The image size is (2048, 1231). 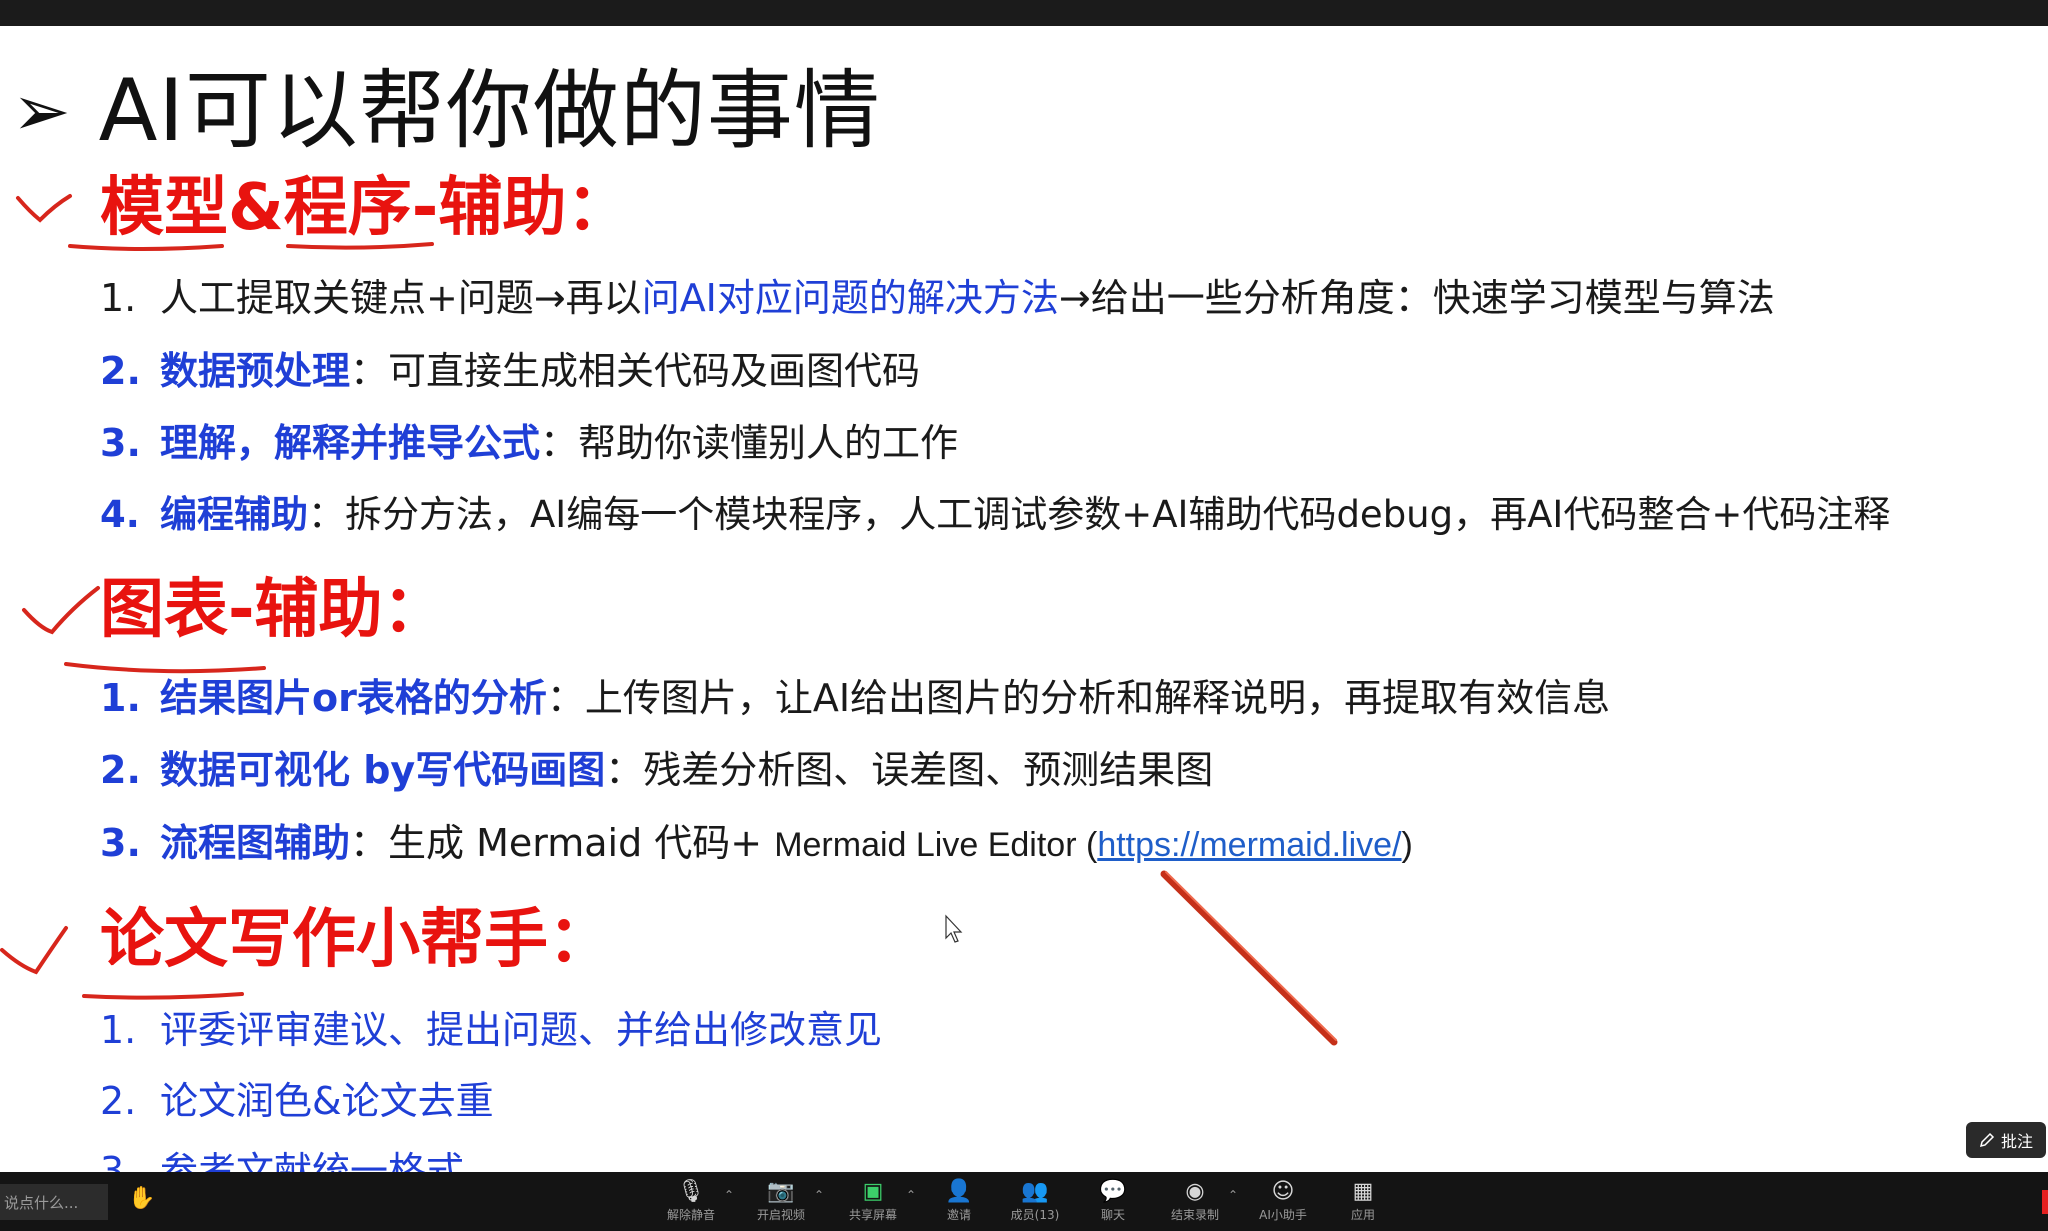 I want to click on invite-icon: 👤, so click(x=959, y=1191).